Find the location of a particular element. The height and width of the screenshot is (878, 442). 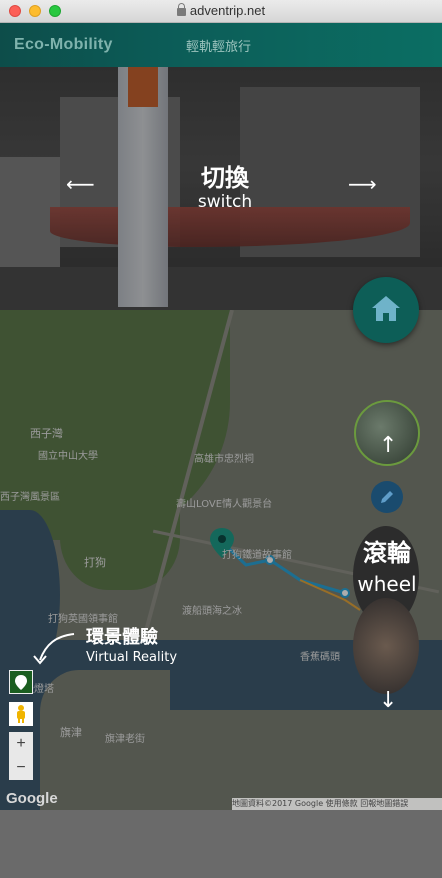

zoom-control: + − is located at coordinates (21, 756).